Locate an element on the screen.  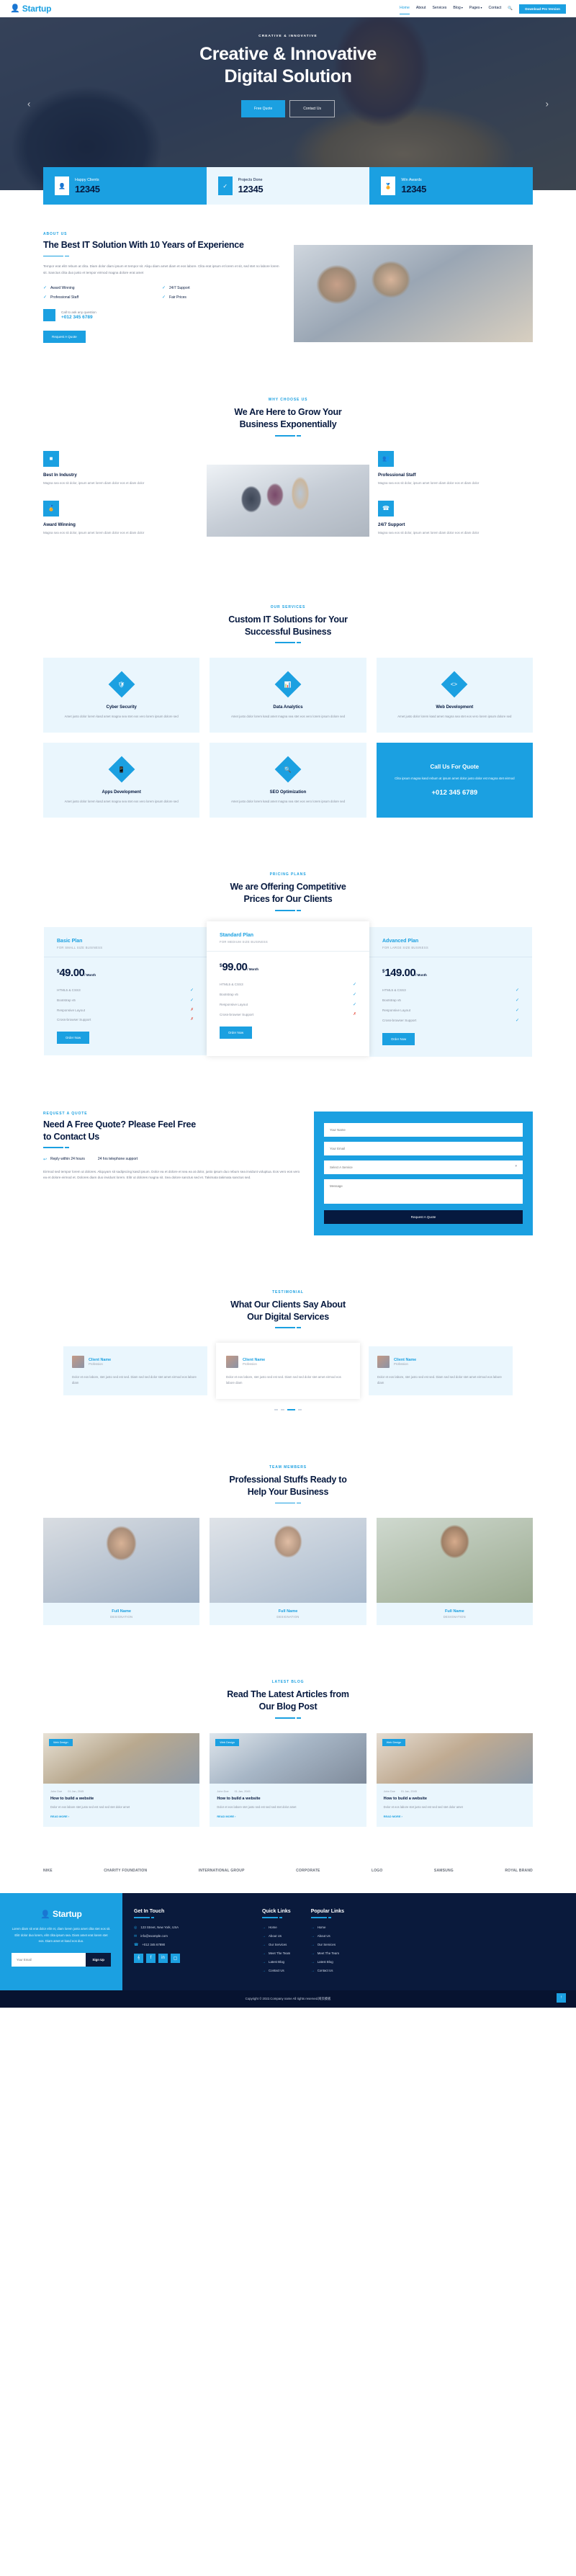
footer-popular-link: → Our Services is located at coordinates (327, 1945).